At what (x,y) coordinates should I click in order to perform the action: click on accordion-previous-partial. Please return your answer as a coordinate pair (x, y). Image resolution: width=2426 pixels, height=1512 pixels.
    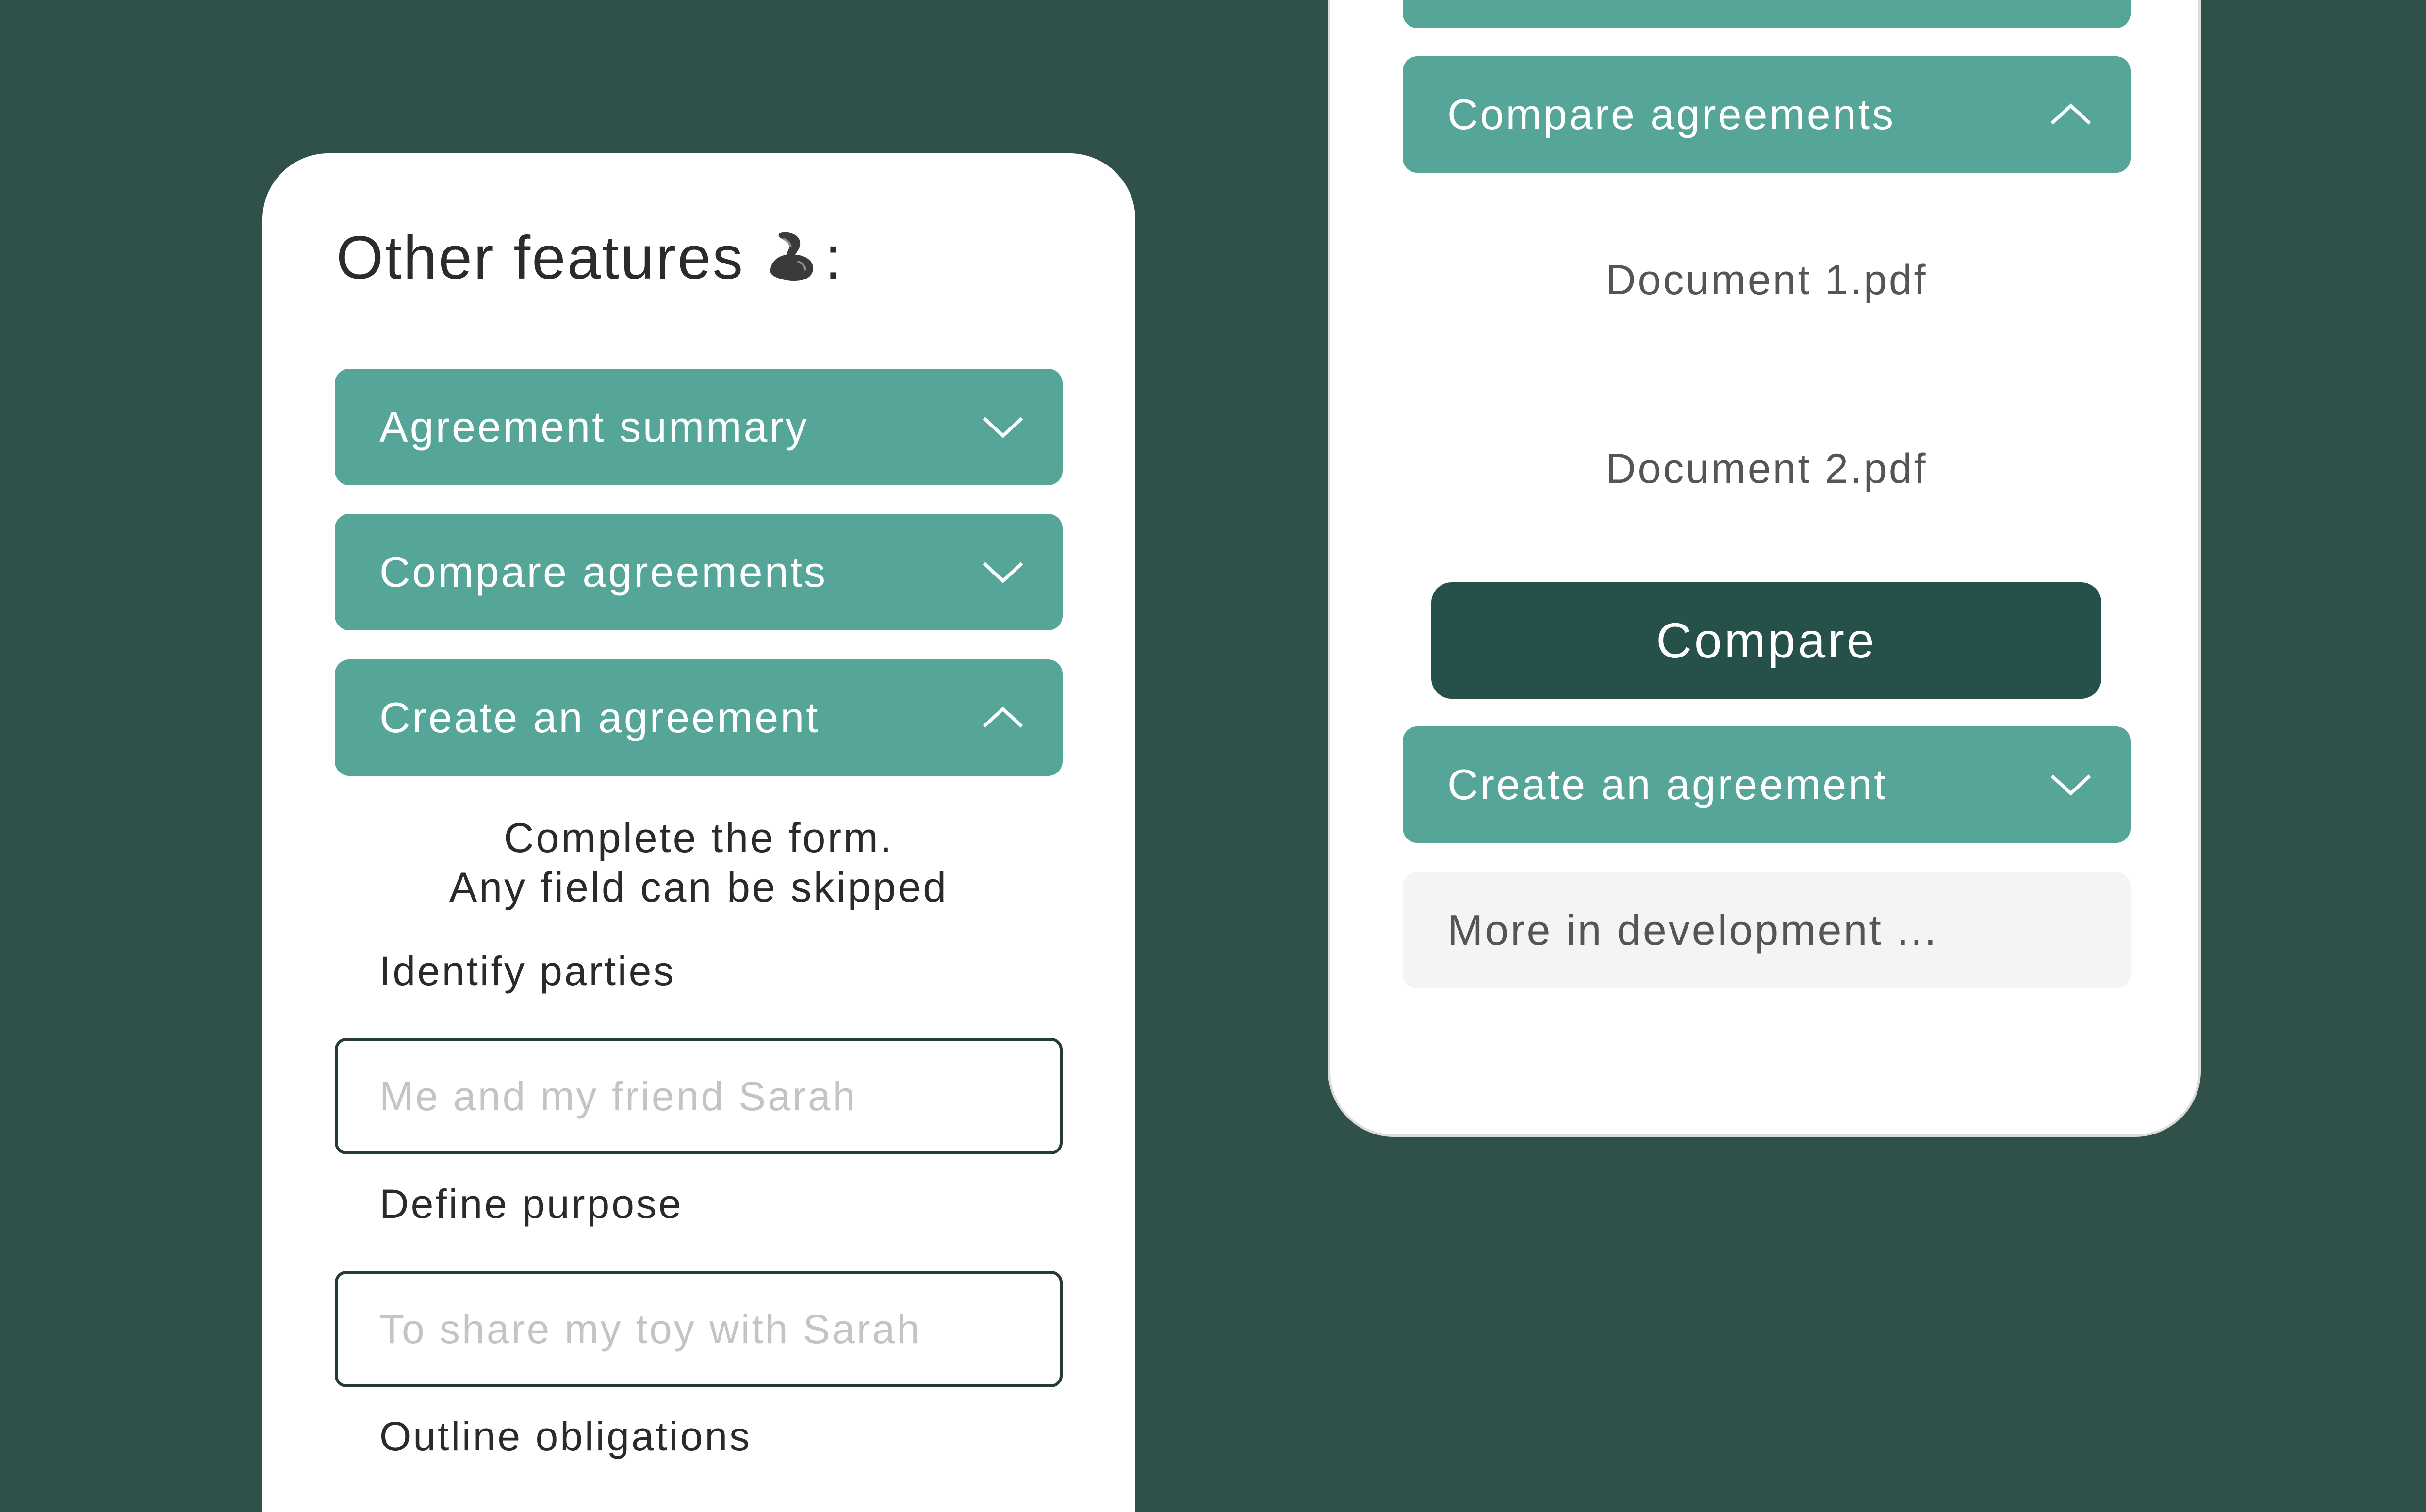
    Looking at the image, I should click on (1767, 14).